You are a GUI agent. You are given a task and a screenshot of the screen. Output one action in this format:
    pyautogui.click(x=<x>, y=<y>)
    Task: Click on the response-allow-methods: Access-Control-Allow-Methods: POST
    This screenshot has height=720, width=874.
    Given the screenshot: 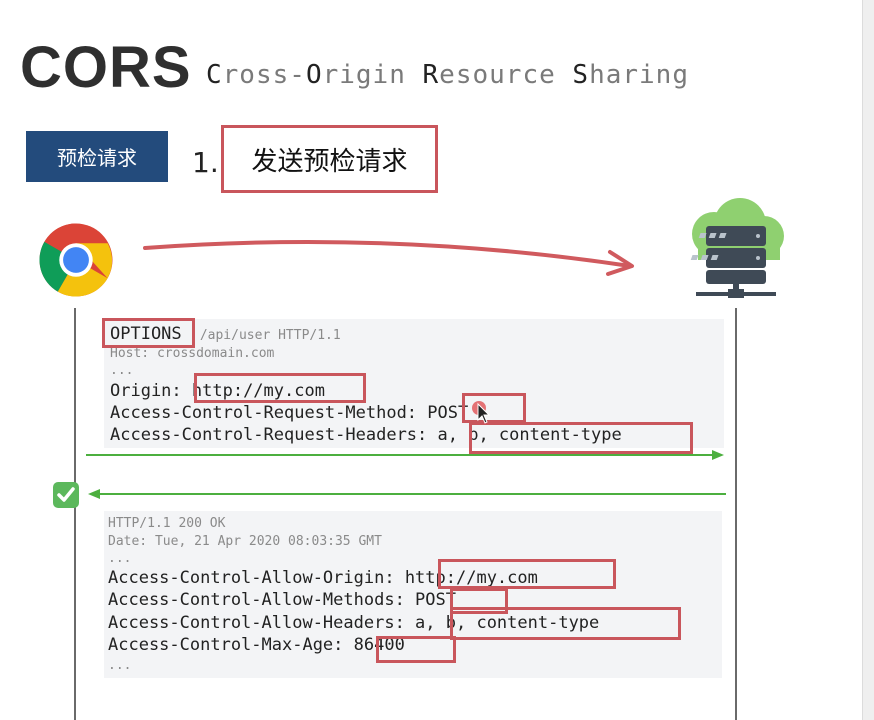 What is the action you would take?
    pyautogui.click(x=282, y=600)
    